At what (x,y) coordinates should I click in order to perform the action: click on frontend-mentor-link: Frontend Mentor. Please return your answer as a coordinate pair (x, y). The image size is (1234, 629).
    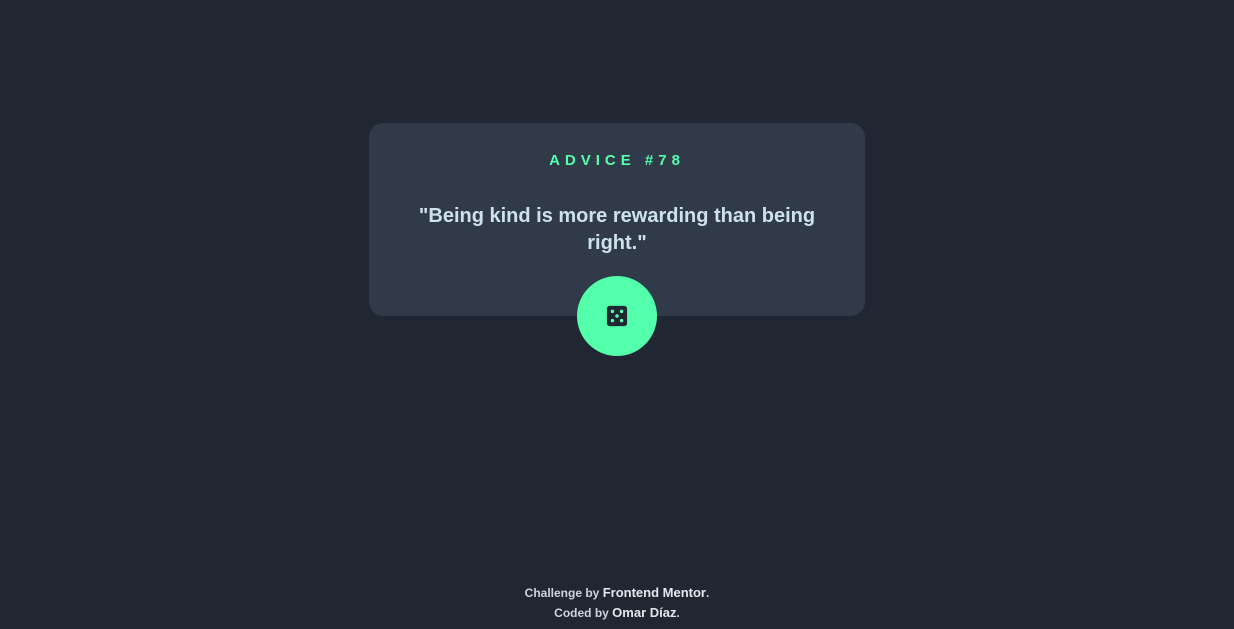
    Looking at the image, I should click on (654, 592).